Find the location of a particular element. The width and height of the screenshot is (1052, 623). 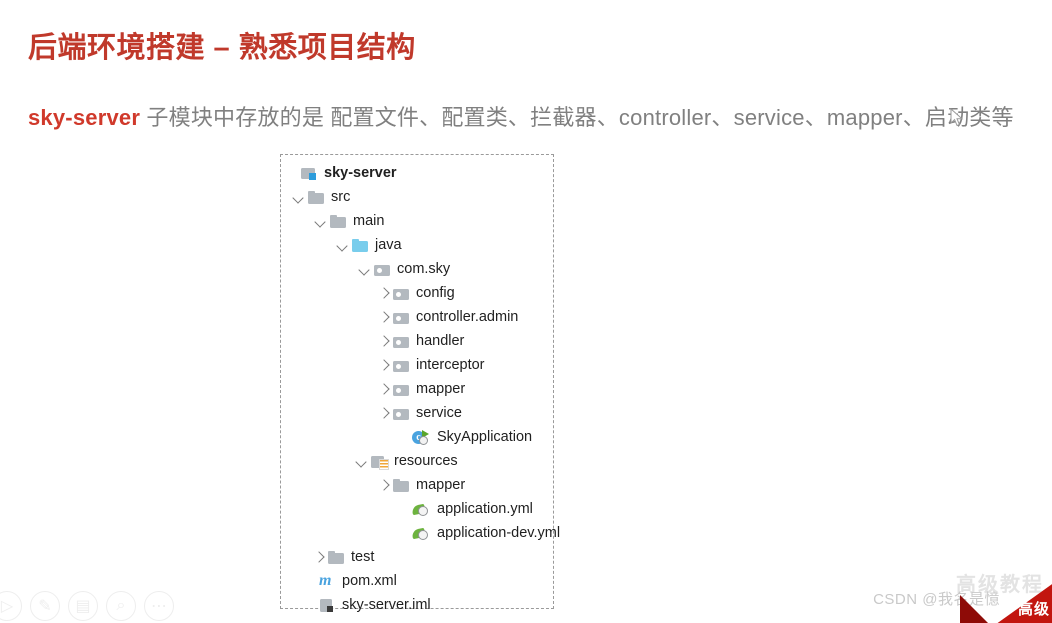

tree-item-test: test is located at coordinates (417, 557).